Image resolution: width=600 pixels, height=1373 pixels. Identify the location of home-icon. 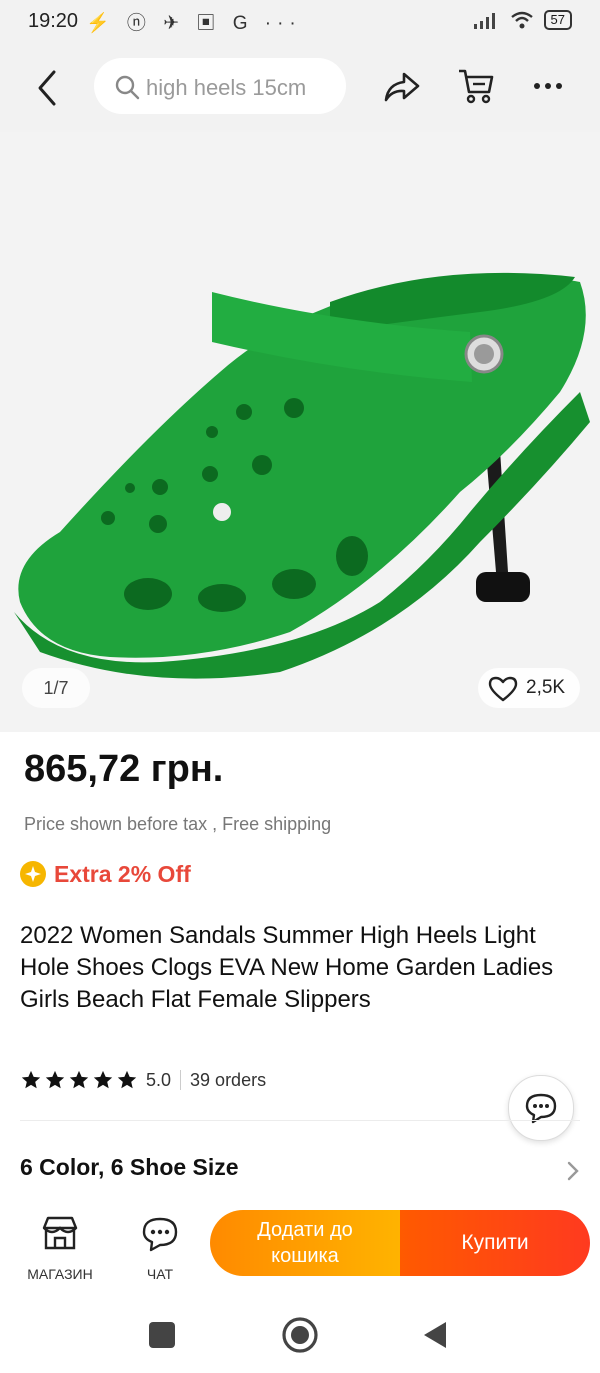
(300, 1335).